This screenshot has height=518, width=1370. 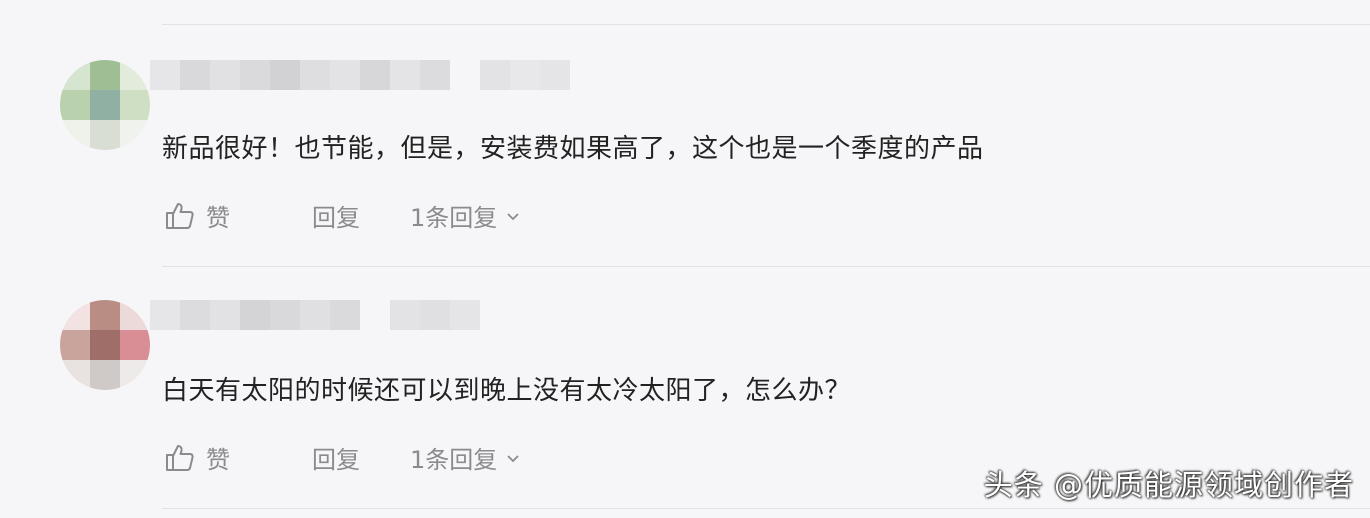 I want to click on comment-text: 新品很好！也节能，但是，安装费如果高了，这个也是一个季度的产品, so click(x=573, y=149).